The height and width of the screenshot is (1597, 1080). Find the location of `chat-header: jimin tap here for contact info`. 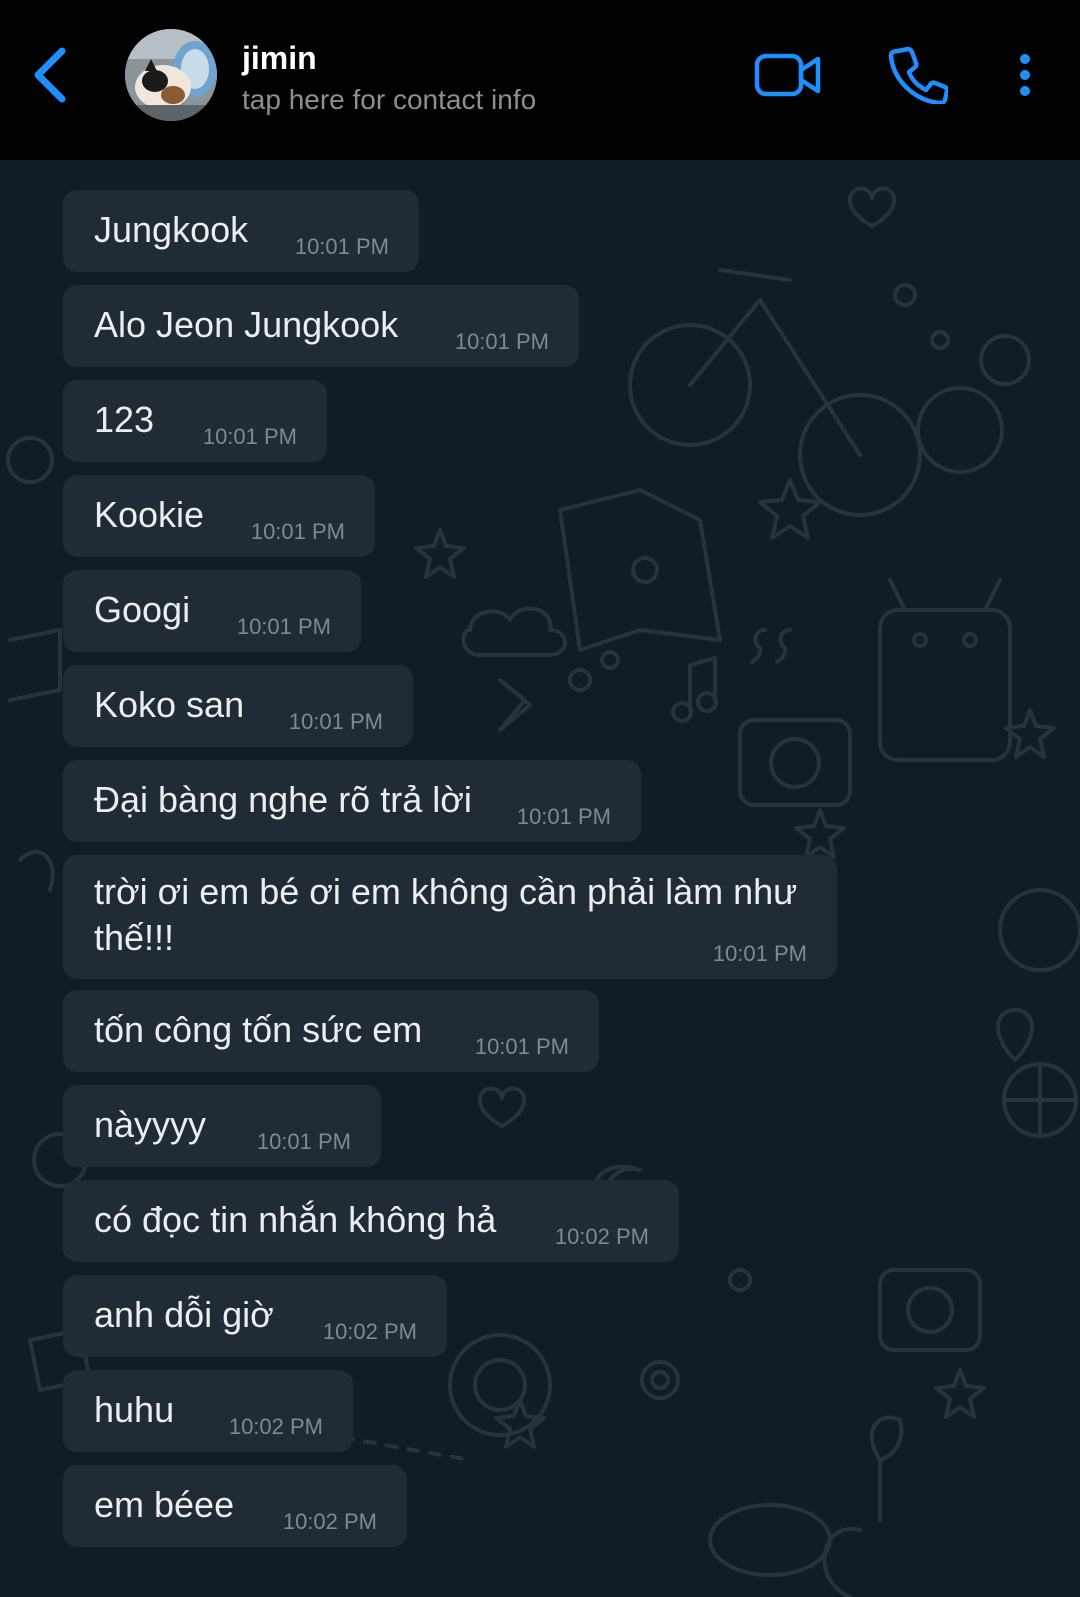

chat-header: jimin tap here for contact info is located at coordinates (540, 80).